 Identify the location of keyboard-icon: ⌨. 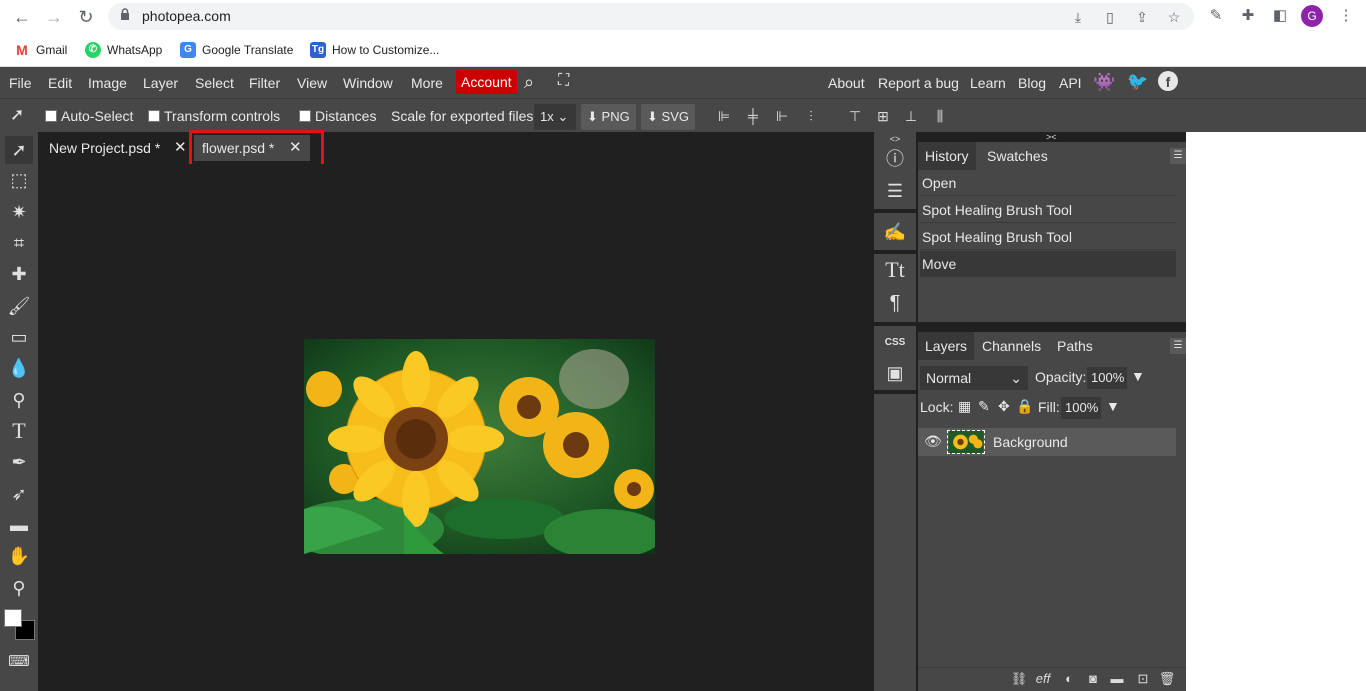
(19, 662).